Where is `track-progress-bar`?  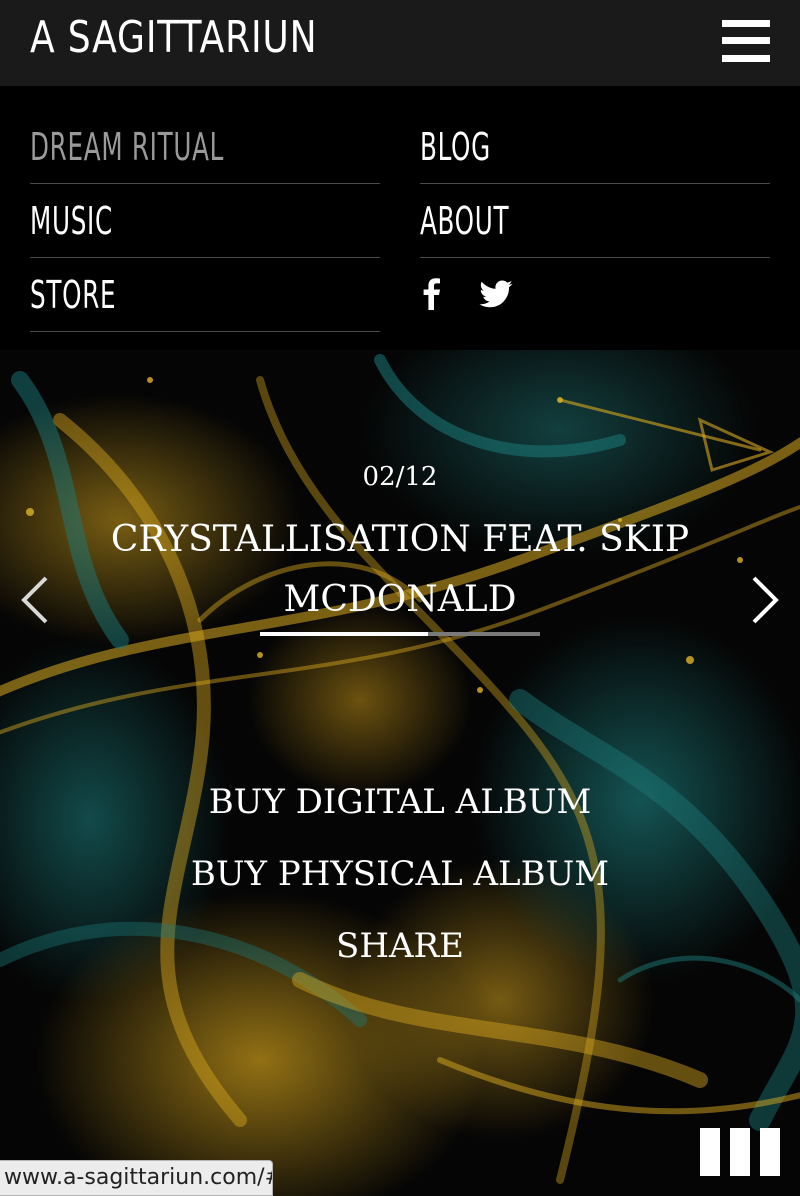
track-progress-bar is located at coordinates (400, 634).